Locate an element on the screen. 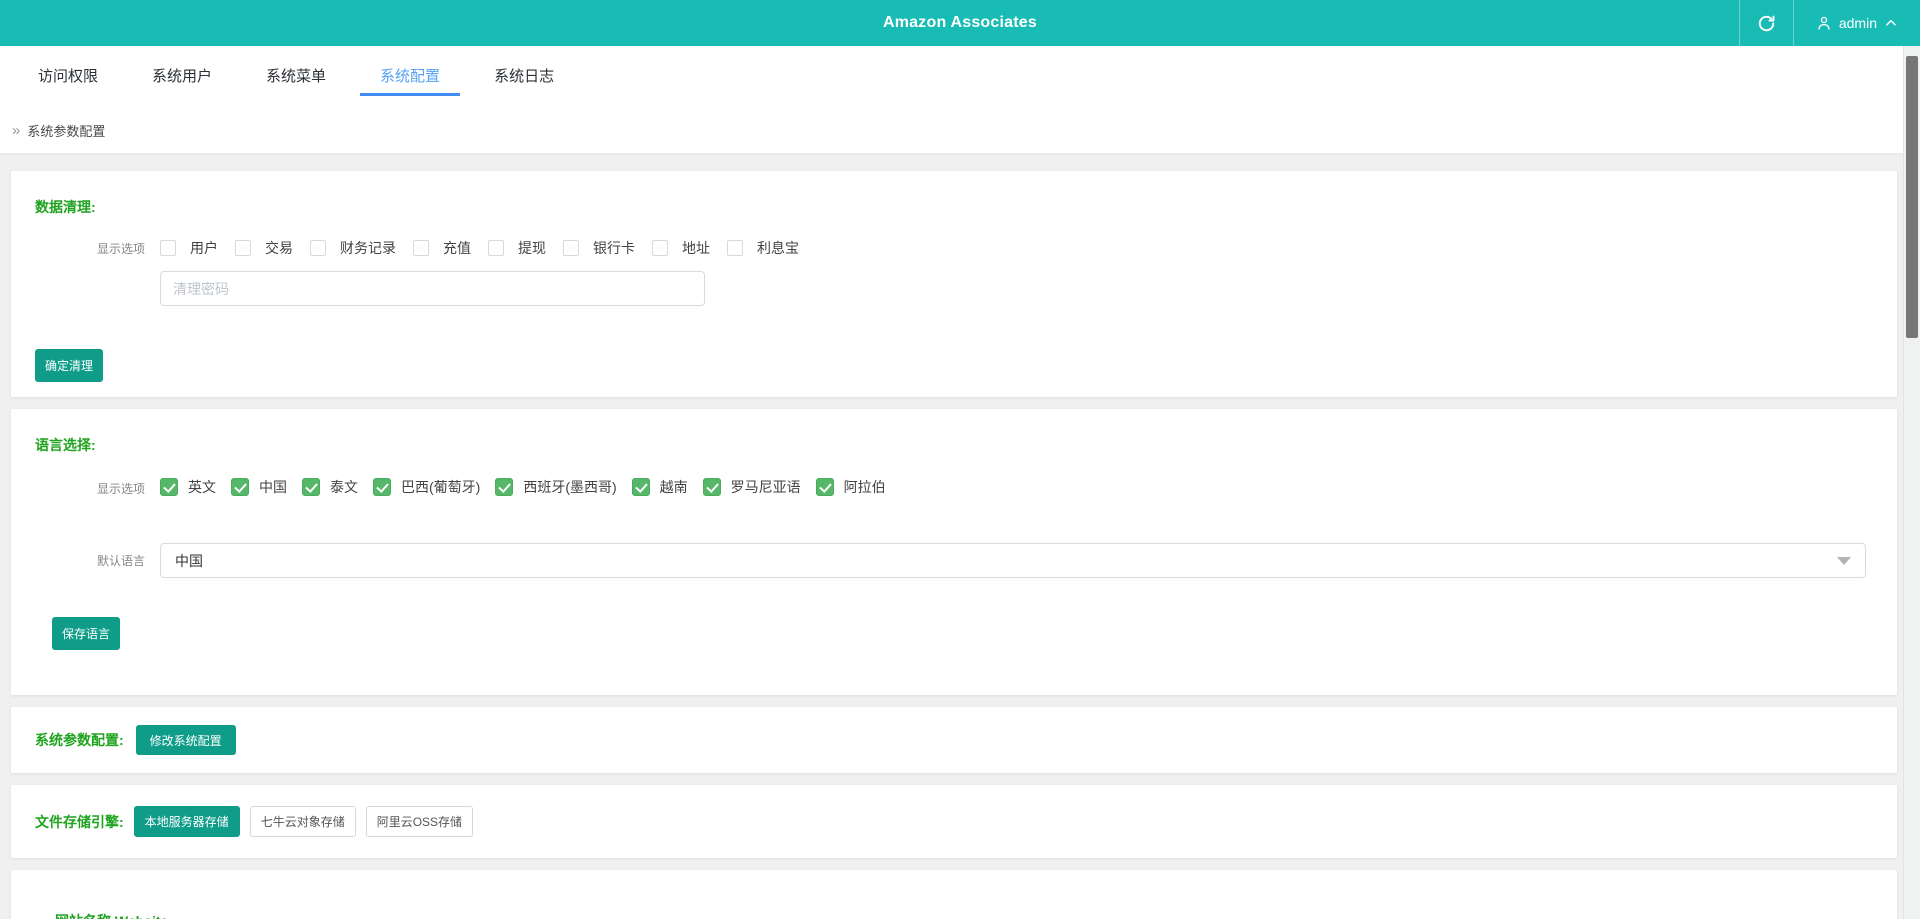  header-bar: Amazon Associates admin is located at coordinates (960, 23).